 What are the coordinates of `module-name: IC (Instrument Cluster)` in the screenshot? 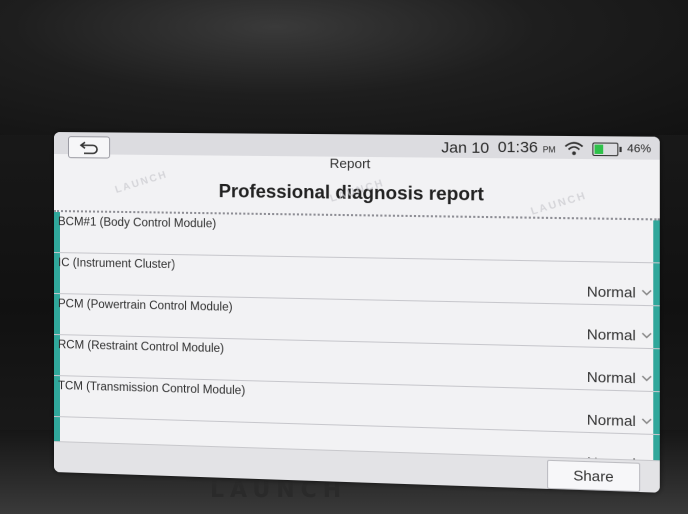 It's located at (116, 264).